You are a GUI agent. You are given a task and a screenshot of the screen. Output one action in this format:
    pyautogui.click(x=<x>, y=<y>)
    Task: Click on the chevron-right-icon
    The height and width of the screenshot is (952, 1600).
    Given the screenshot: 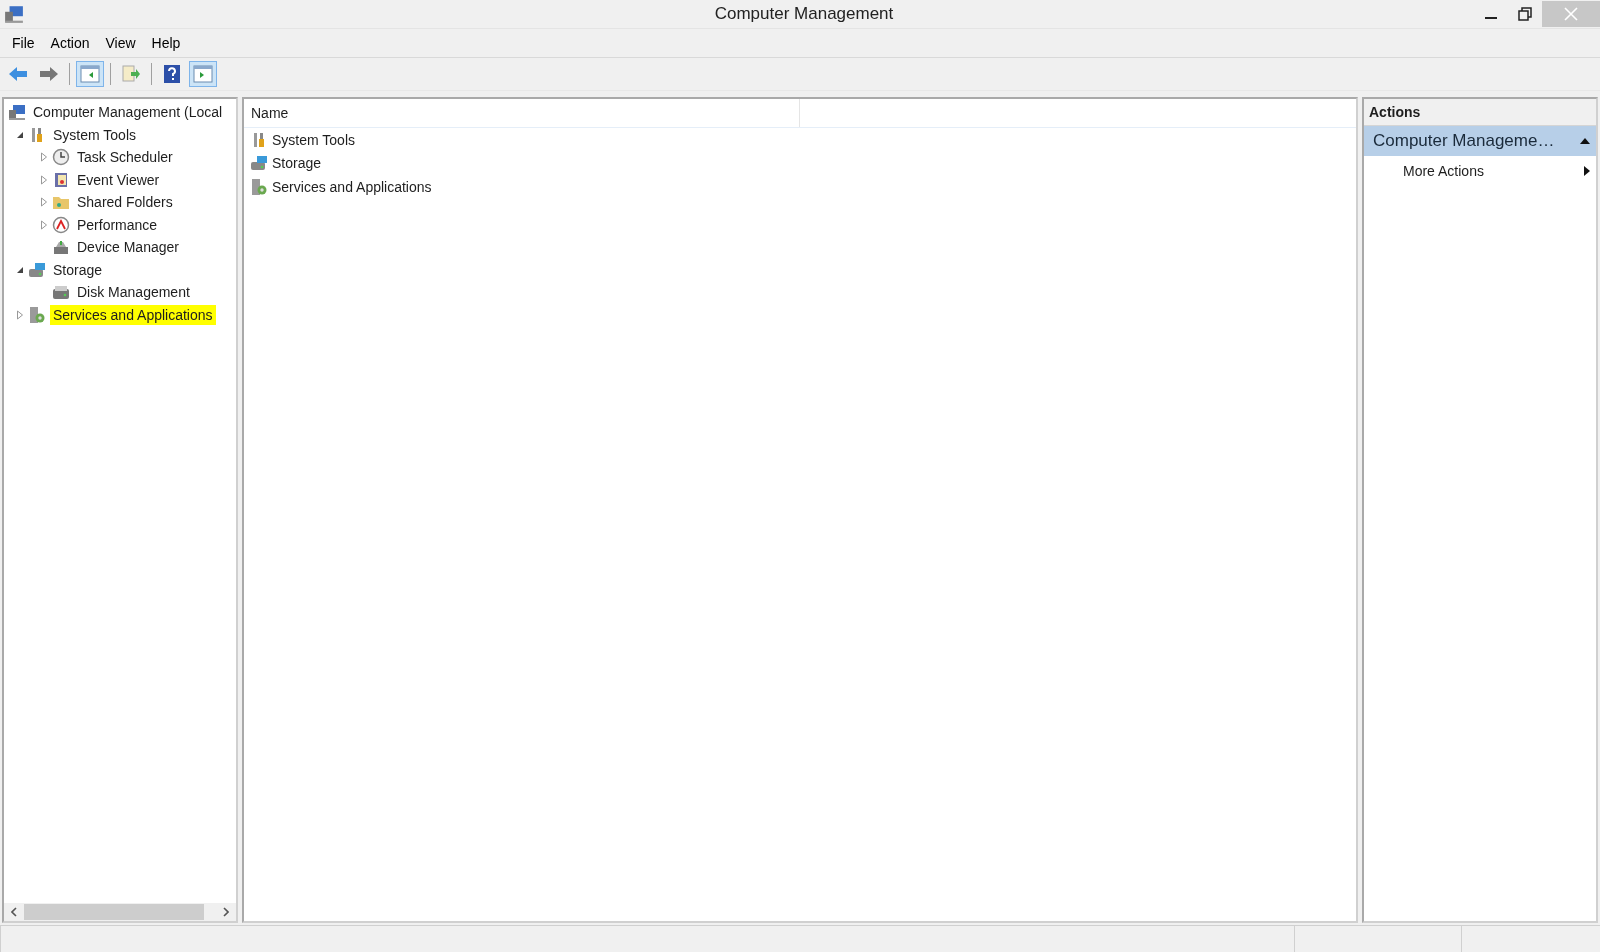 What is the action you would take?
    pyautogui.click(x=226, y=912)
    